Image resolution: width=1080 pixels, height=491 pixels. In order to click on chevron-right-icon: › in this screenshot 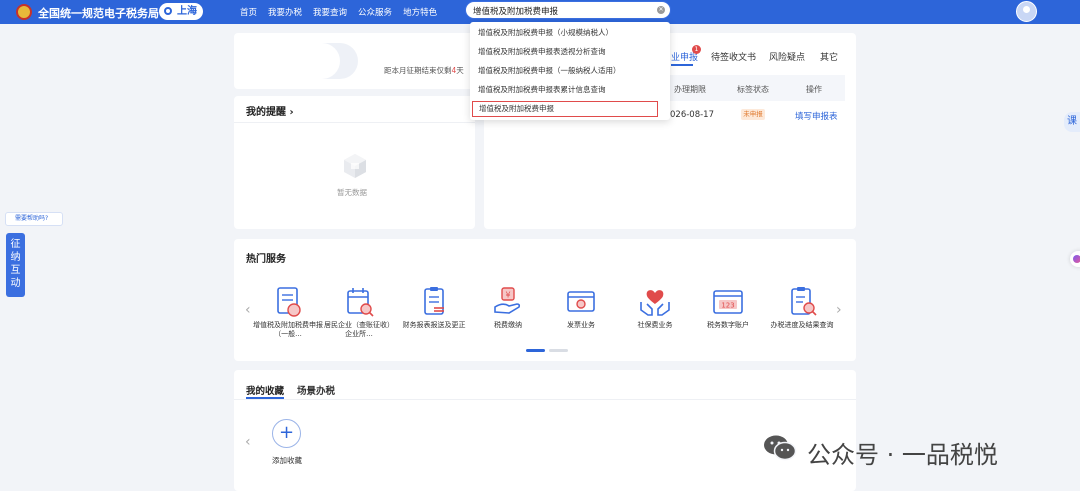, I will do `click(291, 112)`.